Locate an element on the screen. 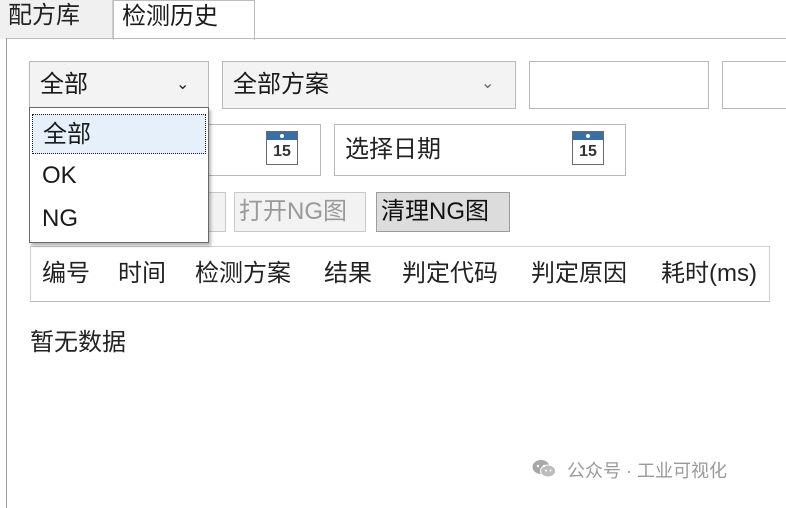 This screenshot has height=508, width=786. open-ng-image-button: 打开NG图 is located at coordinates (300, 212).